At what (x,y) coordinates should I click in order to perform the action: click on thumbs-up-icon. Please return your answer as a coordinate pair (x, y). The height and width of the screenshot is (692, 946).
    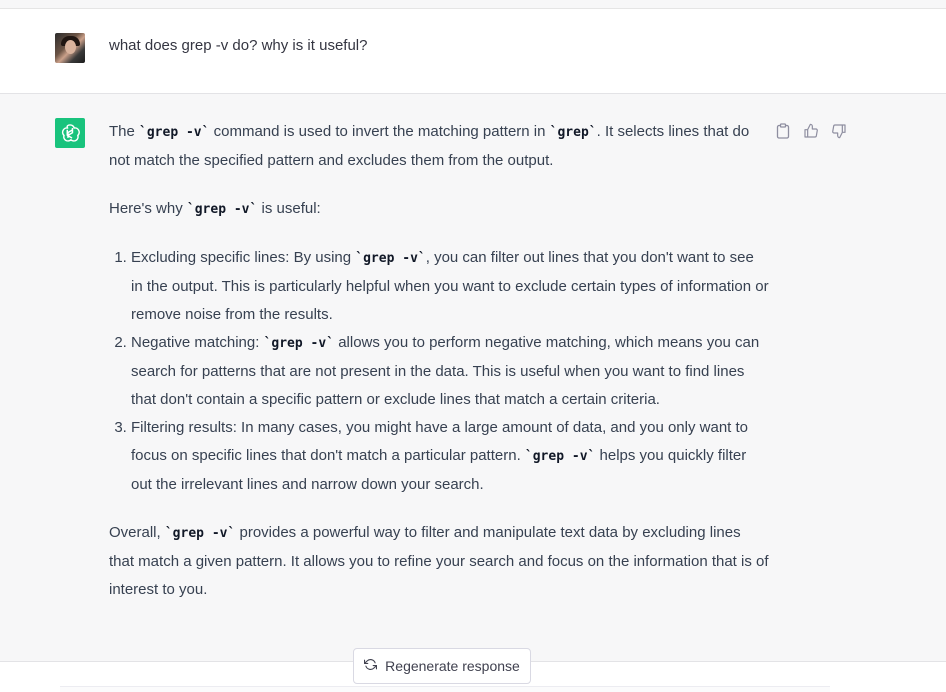
    Looking at the image, I should click on (811, 131).